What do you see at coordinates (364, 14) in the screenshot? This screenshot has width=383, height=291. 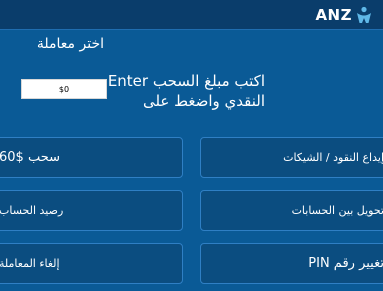 I see `anz-person-icon` at bounding box center [364, 14].